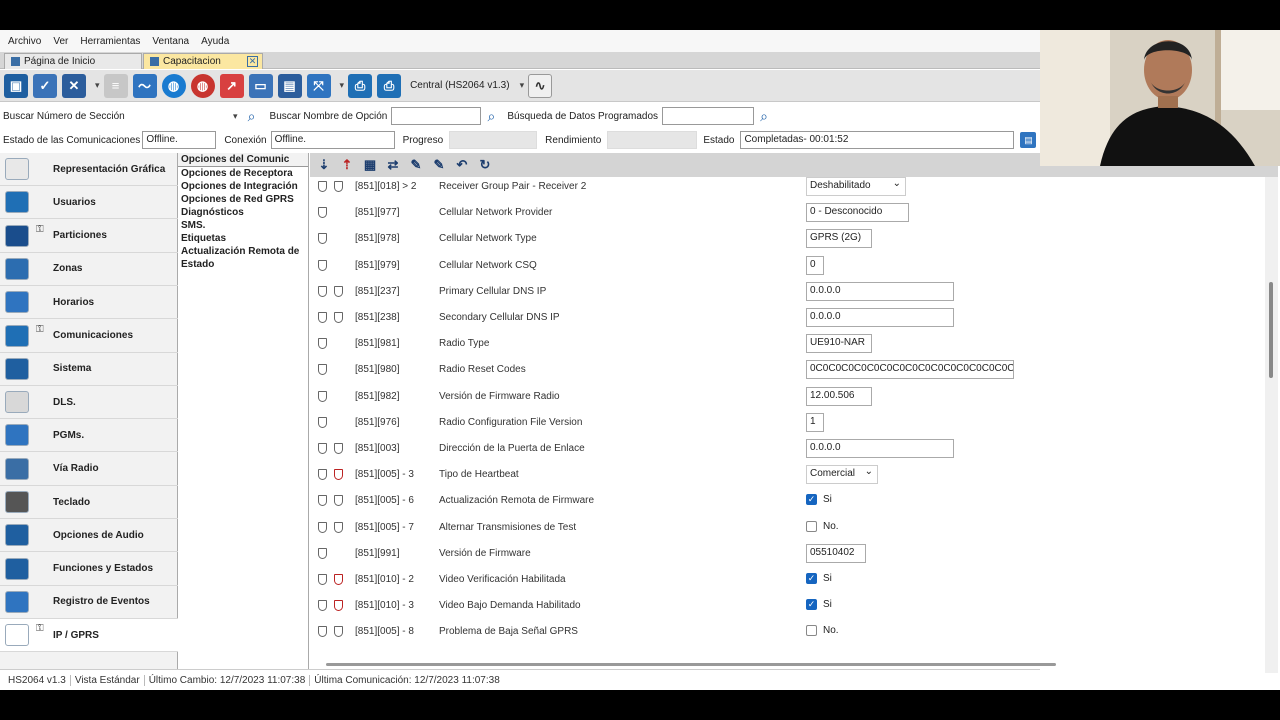  Describe the element at coordinates (231, 85) in the screenshot. I see `upload-icon: ↗` at that location.